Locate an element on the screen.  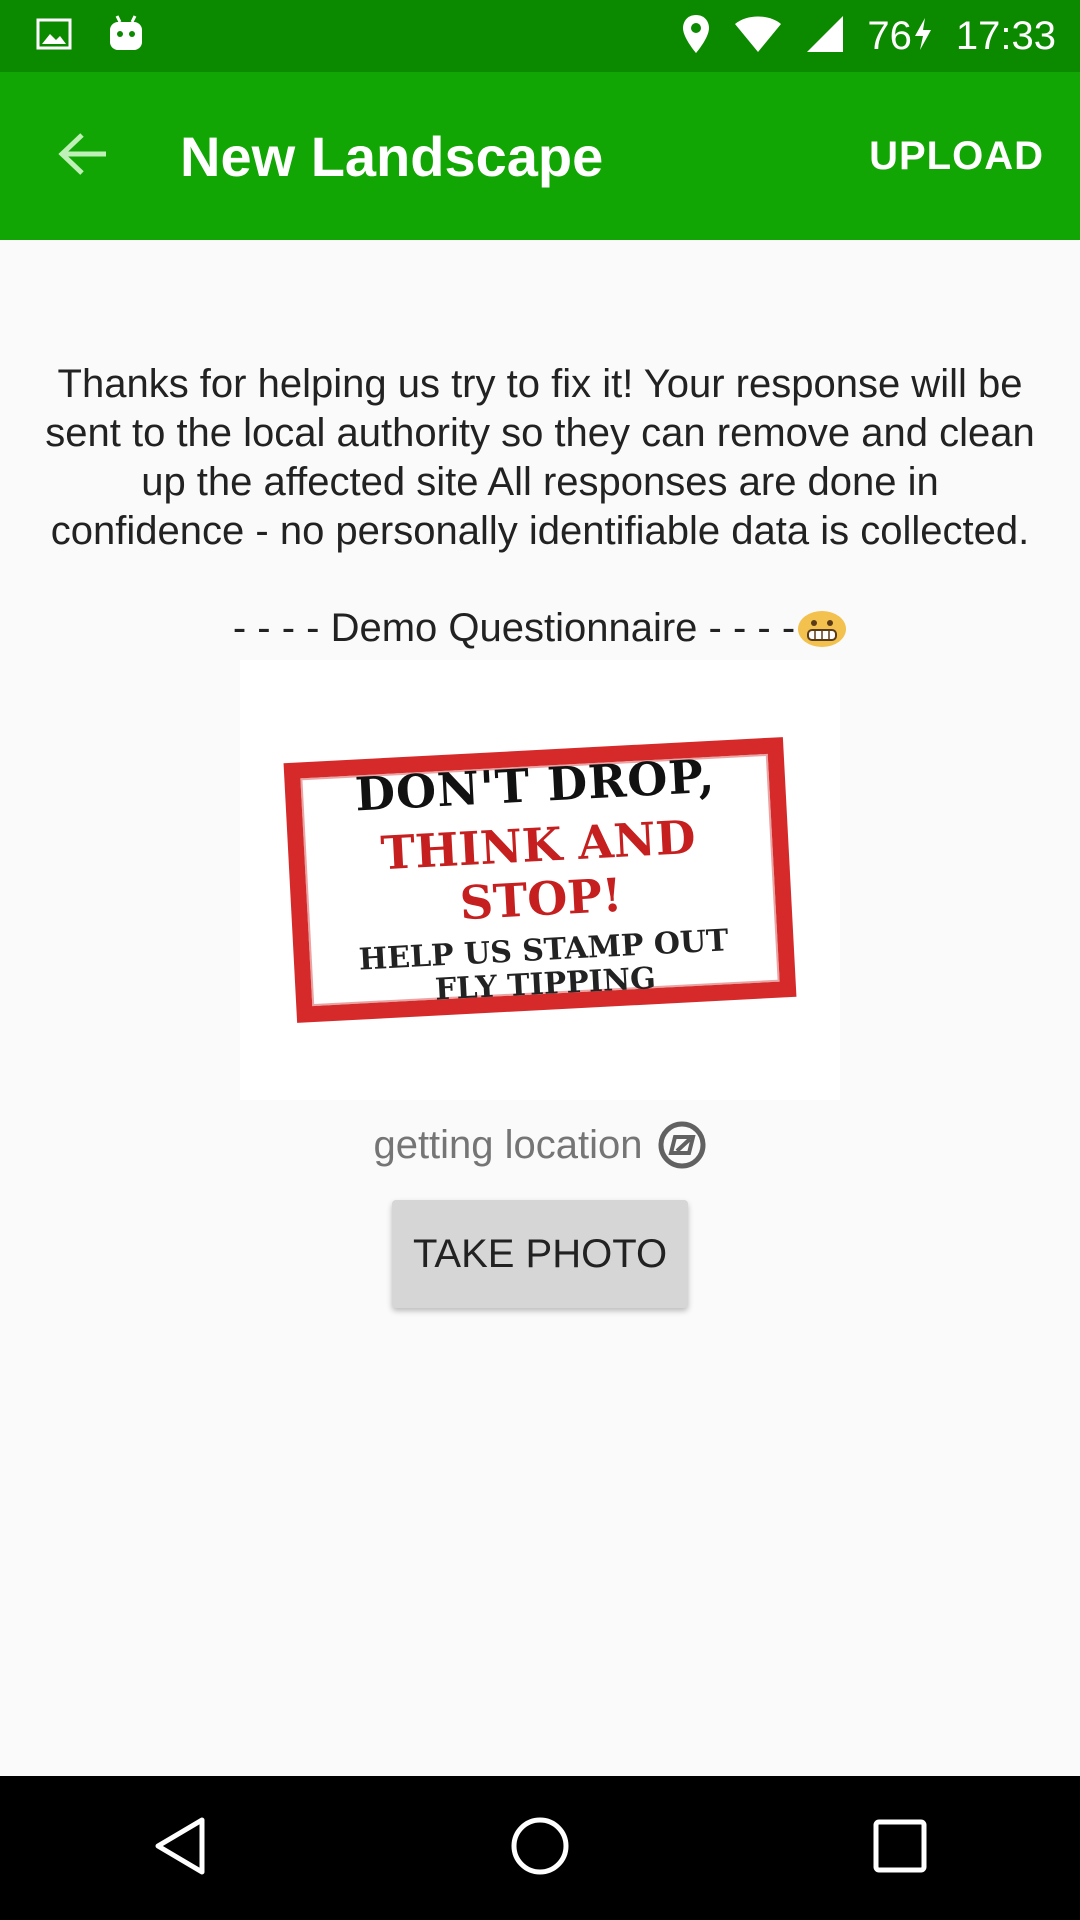
back-button is located at coordinates (84, 156).